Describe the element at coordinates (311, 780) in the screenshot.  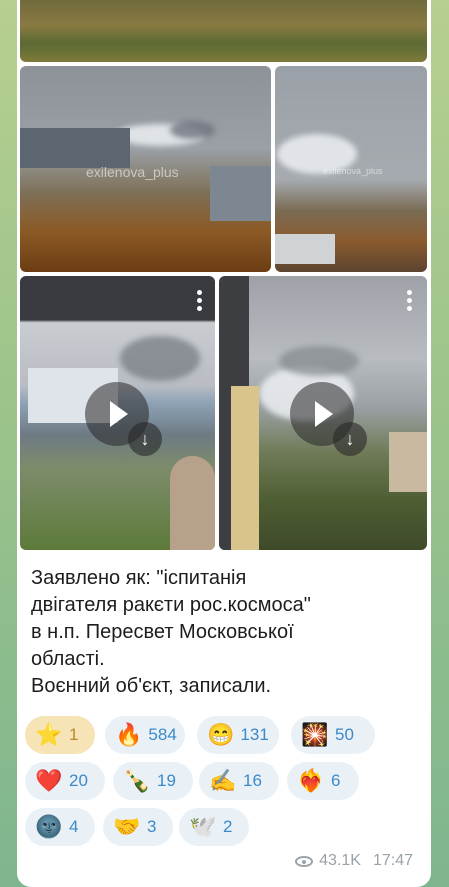
I see `heart-on-fire-icon: ❤️‍🔥` at that location.